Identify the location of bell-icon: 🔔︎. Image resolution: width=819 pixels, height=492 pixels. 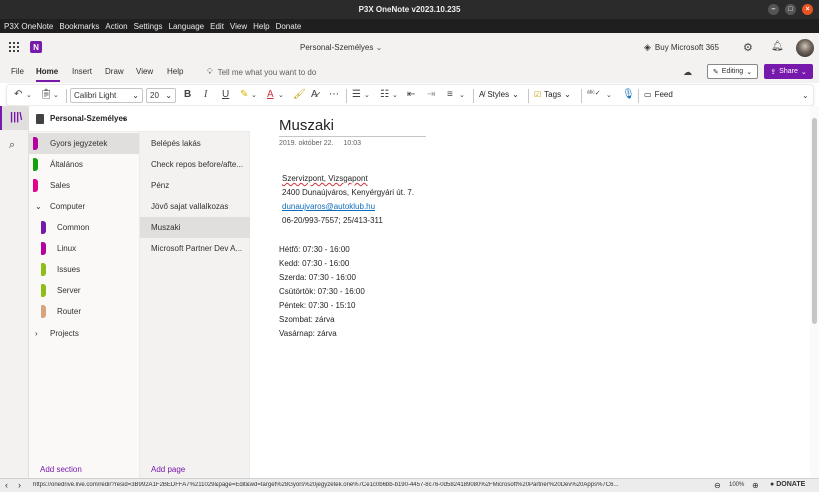
(777, 46).